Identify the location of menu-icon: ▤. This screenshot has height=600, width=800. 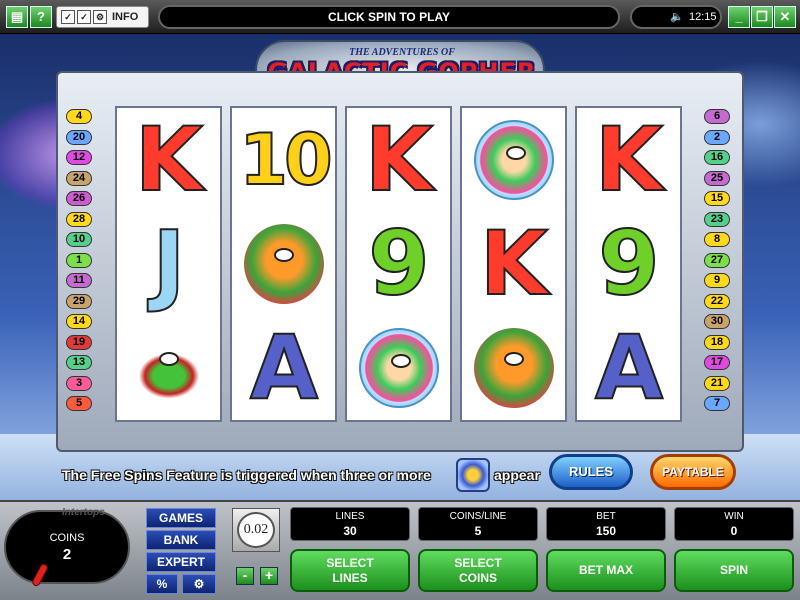
(17, 17).